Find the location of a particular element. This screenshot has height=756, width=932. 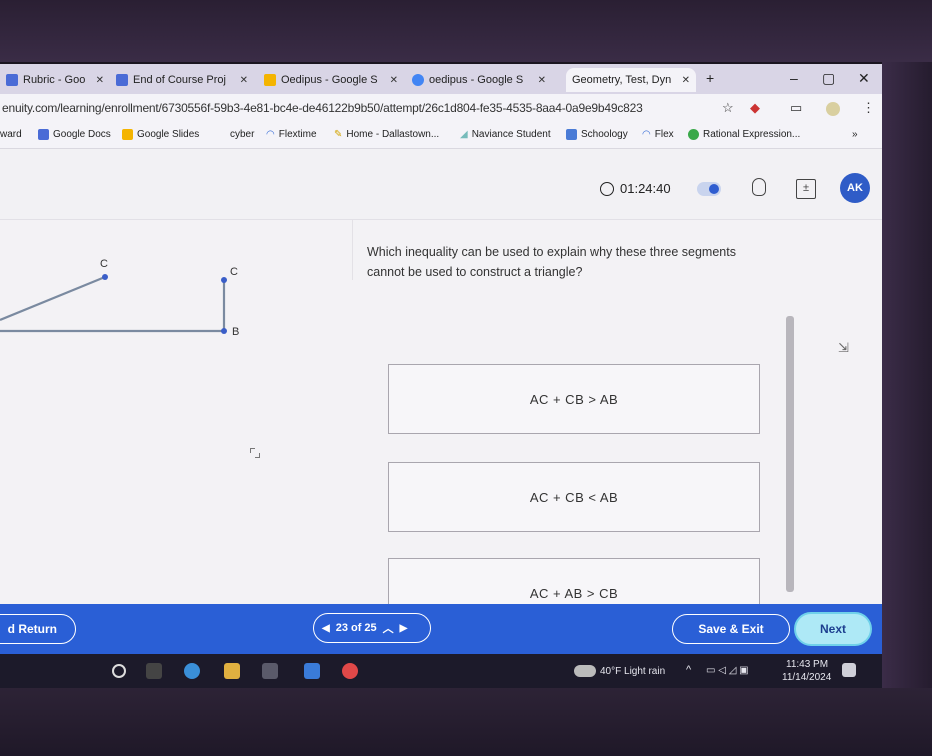

tab-rubric: Rubric - Goo ✕ is located at coordinates (55, 80).